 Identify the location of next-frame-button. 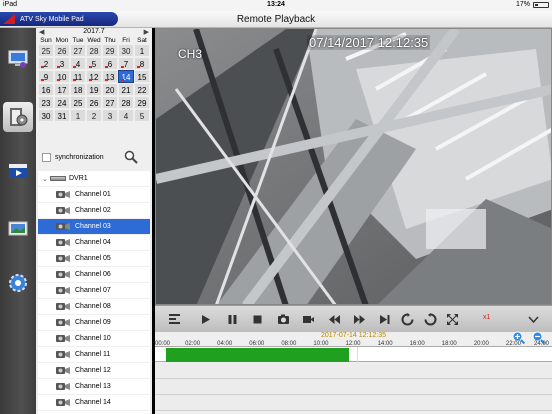
(384, 319).